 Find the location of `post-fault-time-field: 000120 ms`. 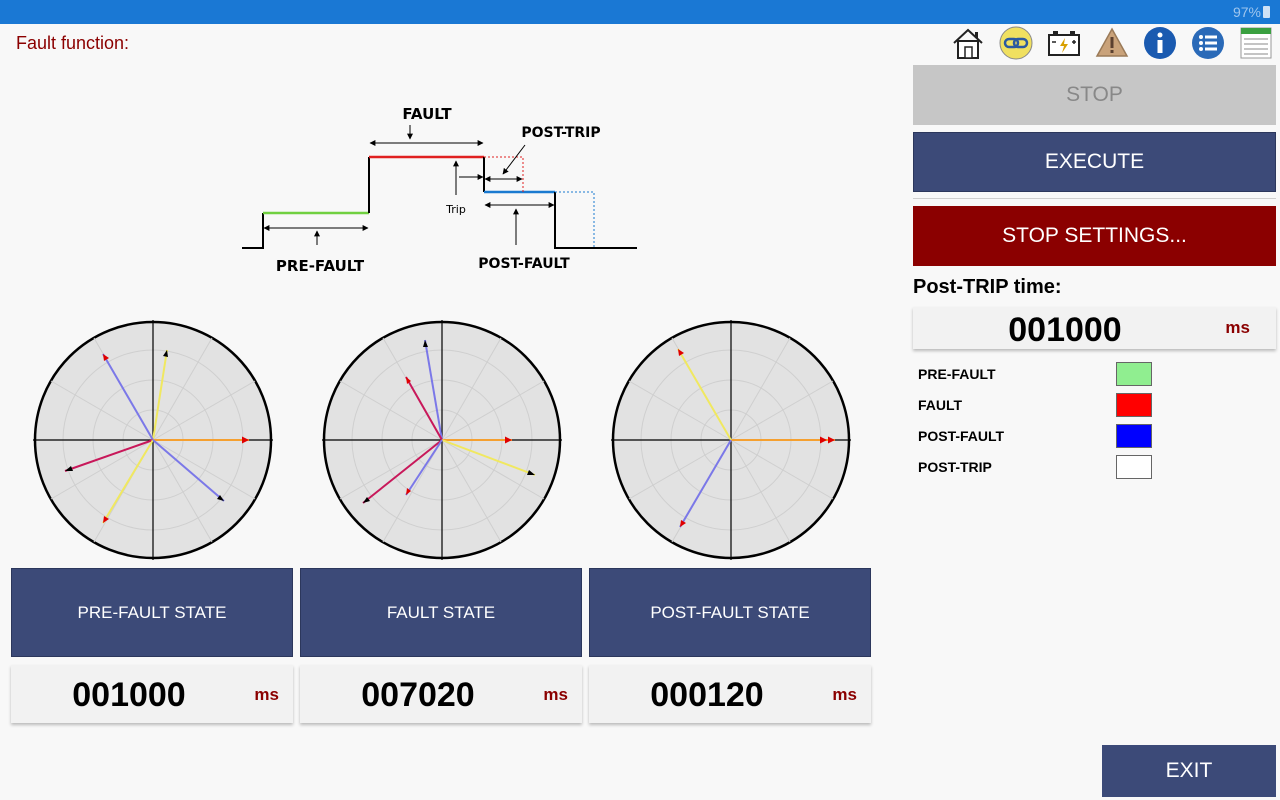

post-fault-time-field: 000120 ms is located at coordinates (730, 694).